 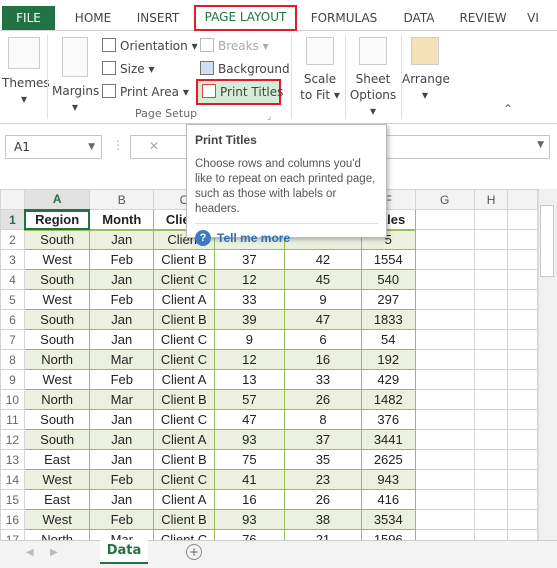 I want to click on data-cell: 16, so click(x=322, y=359).